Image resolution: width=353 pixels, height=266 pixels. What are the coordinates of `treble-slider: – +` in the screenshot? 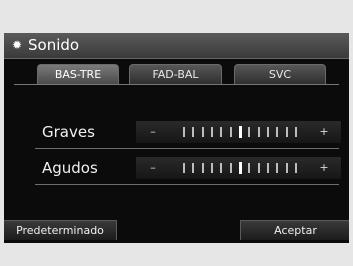 It's located at (238, 168).